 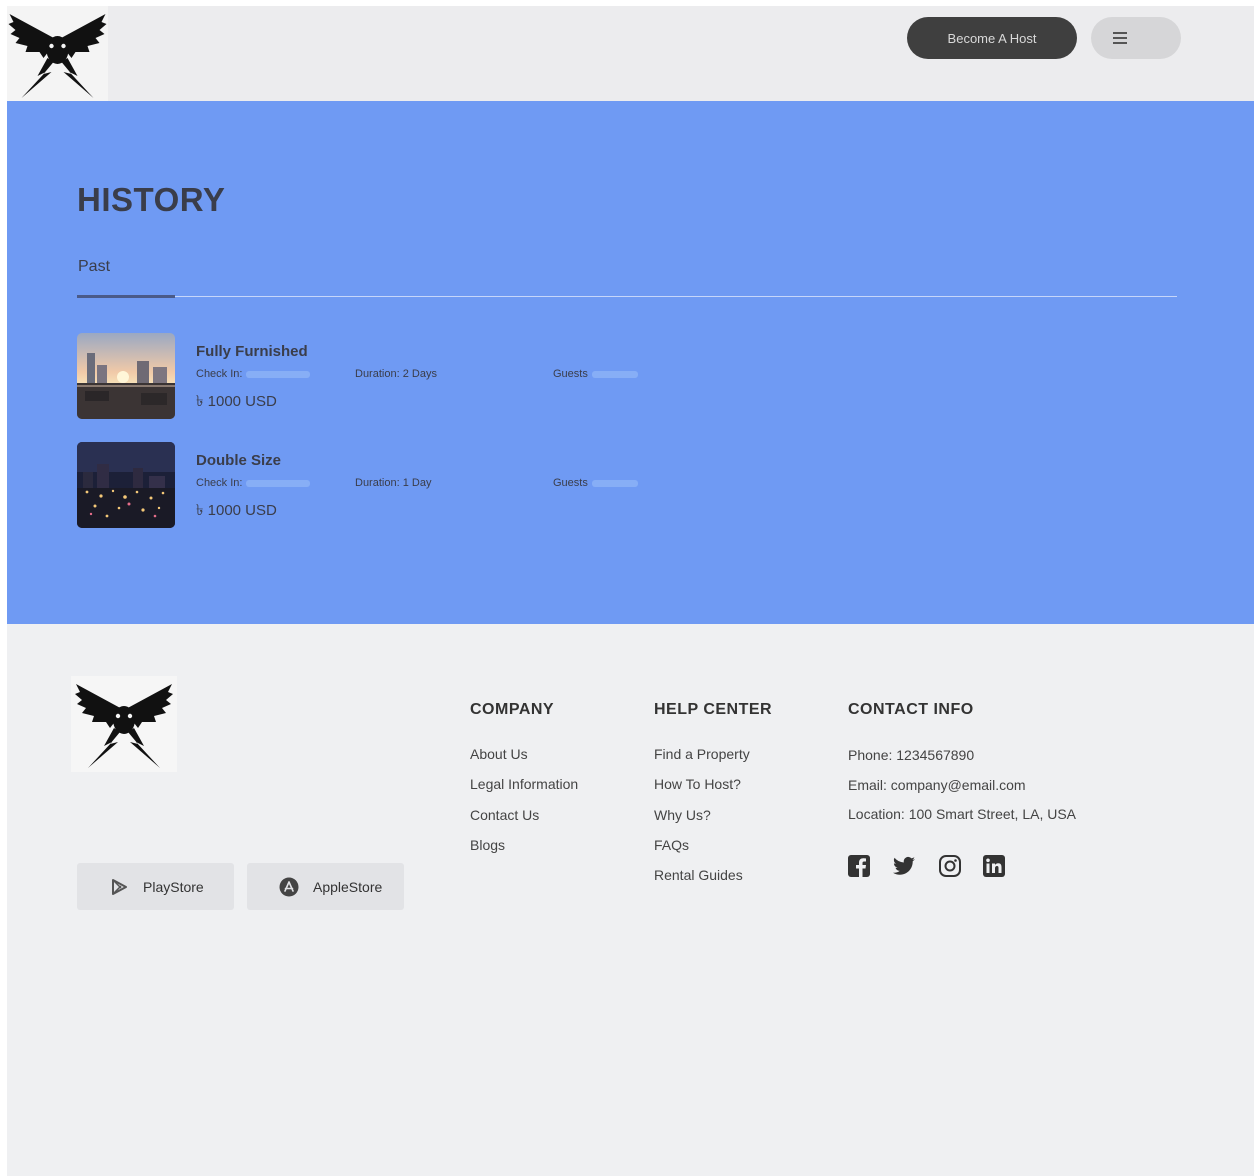 What do you see at coordinates (499, 754) in the screenshot?
I see `link-about-us: About Us` at bounding box center [499, 754].